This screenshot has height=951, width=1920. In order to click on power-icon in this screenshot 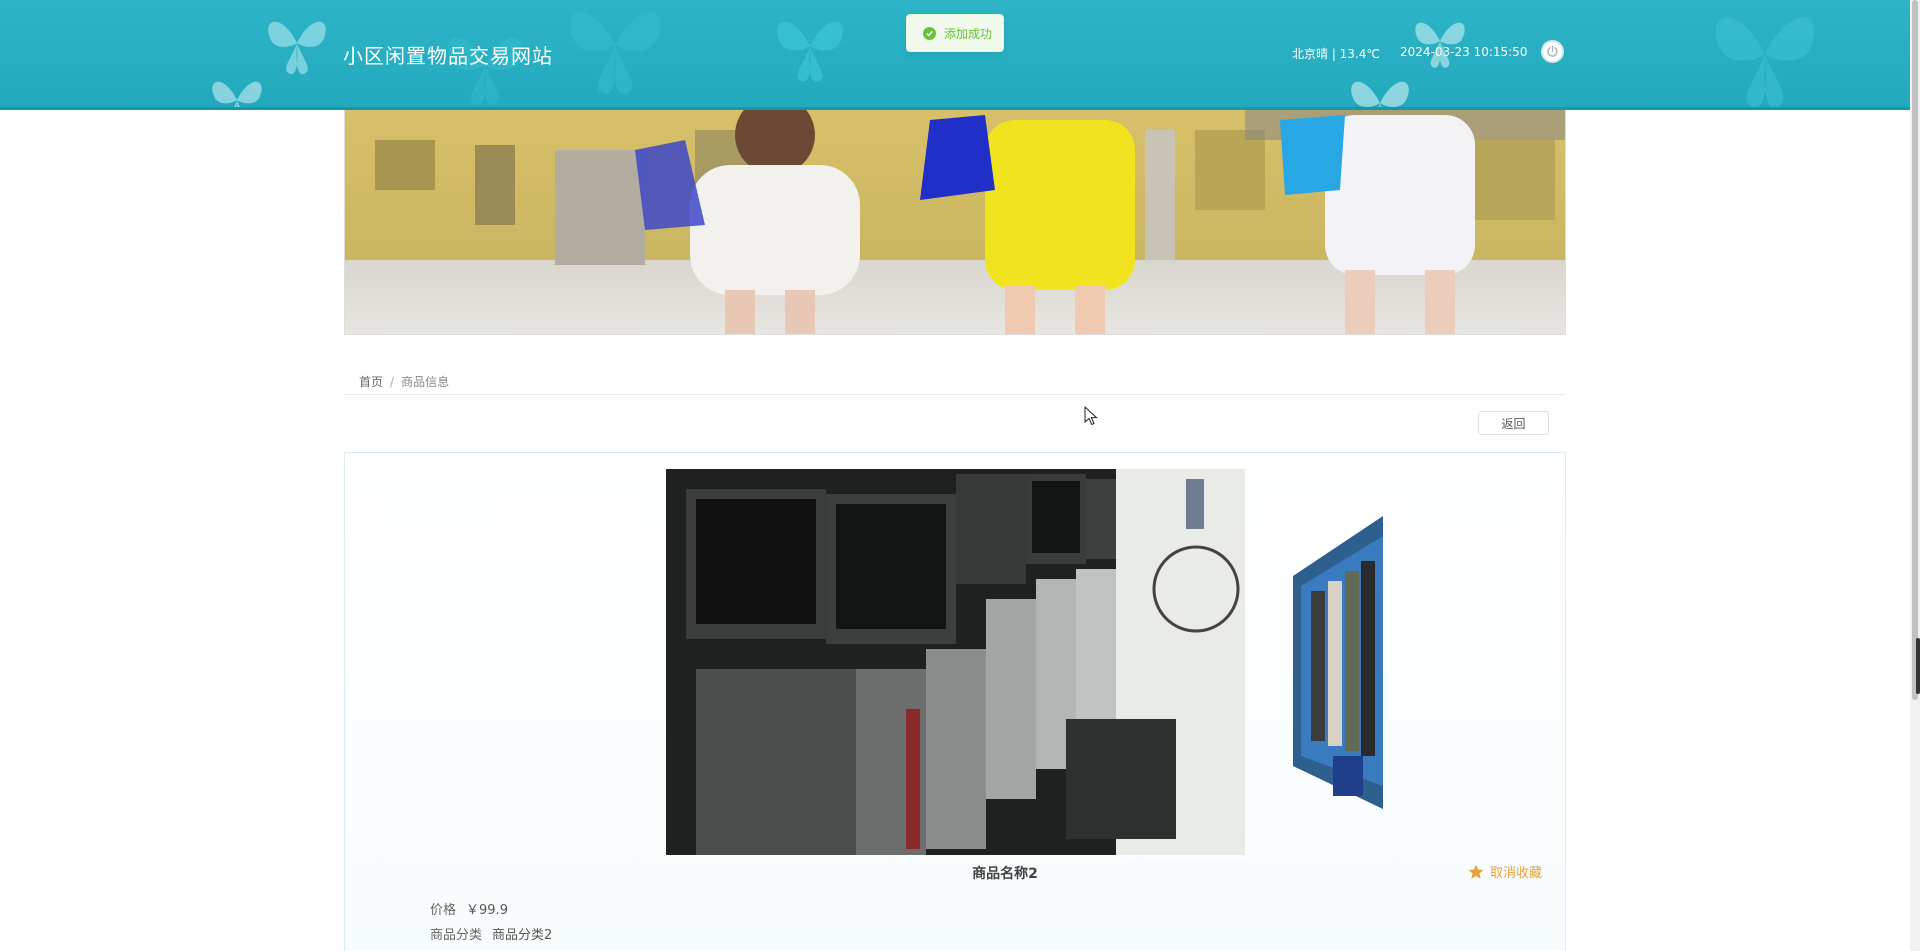, I will do `click(1552, 51)`.